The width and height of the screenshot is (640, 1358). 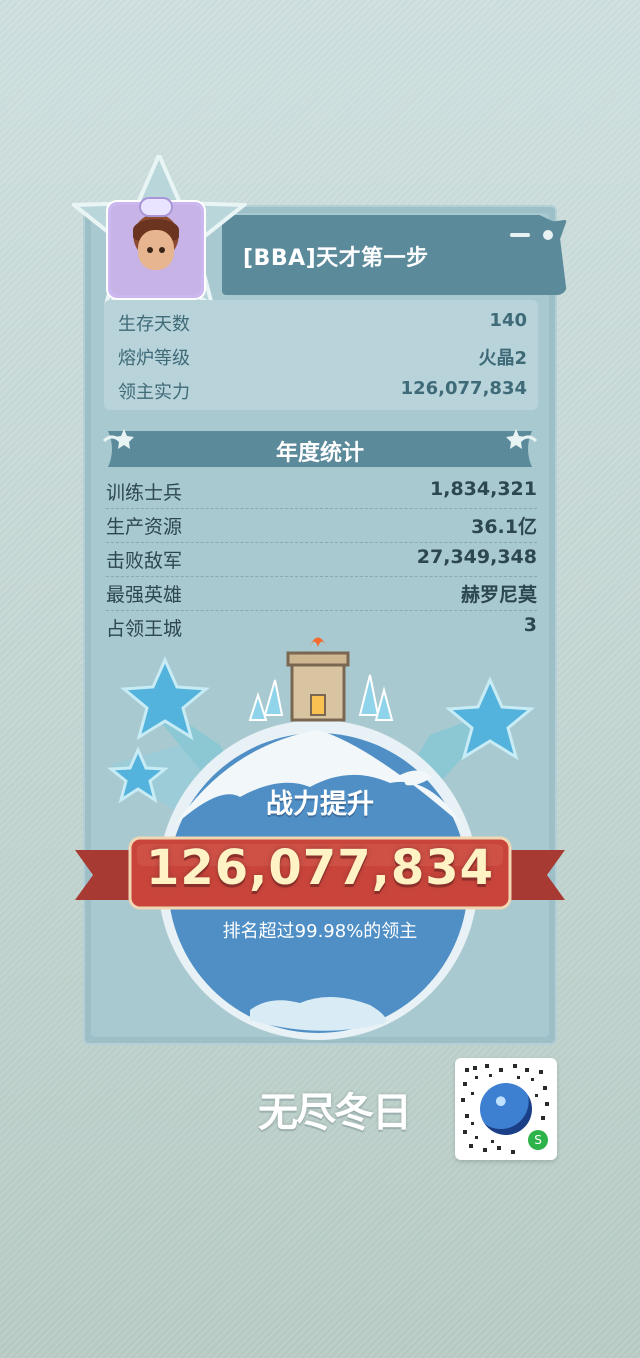 I want to click on stat-value: 火晶2, so click(x=502, y=358).